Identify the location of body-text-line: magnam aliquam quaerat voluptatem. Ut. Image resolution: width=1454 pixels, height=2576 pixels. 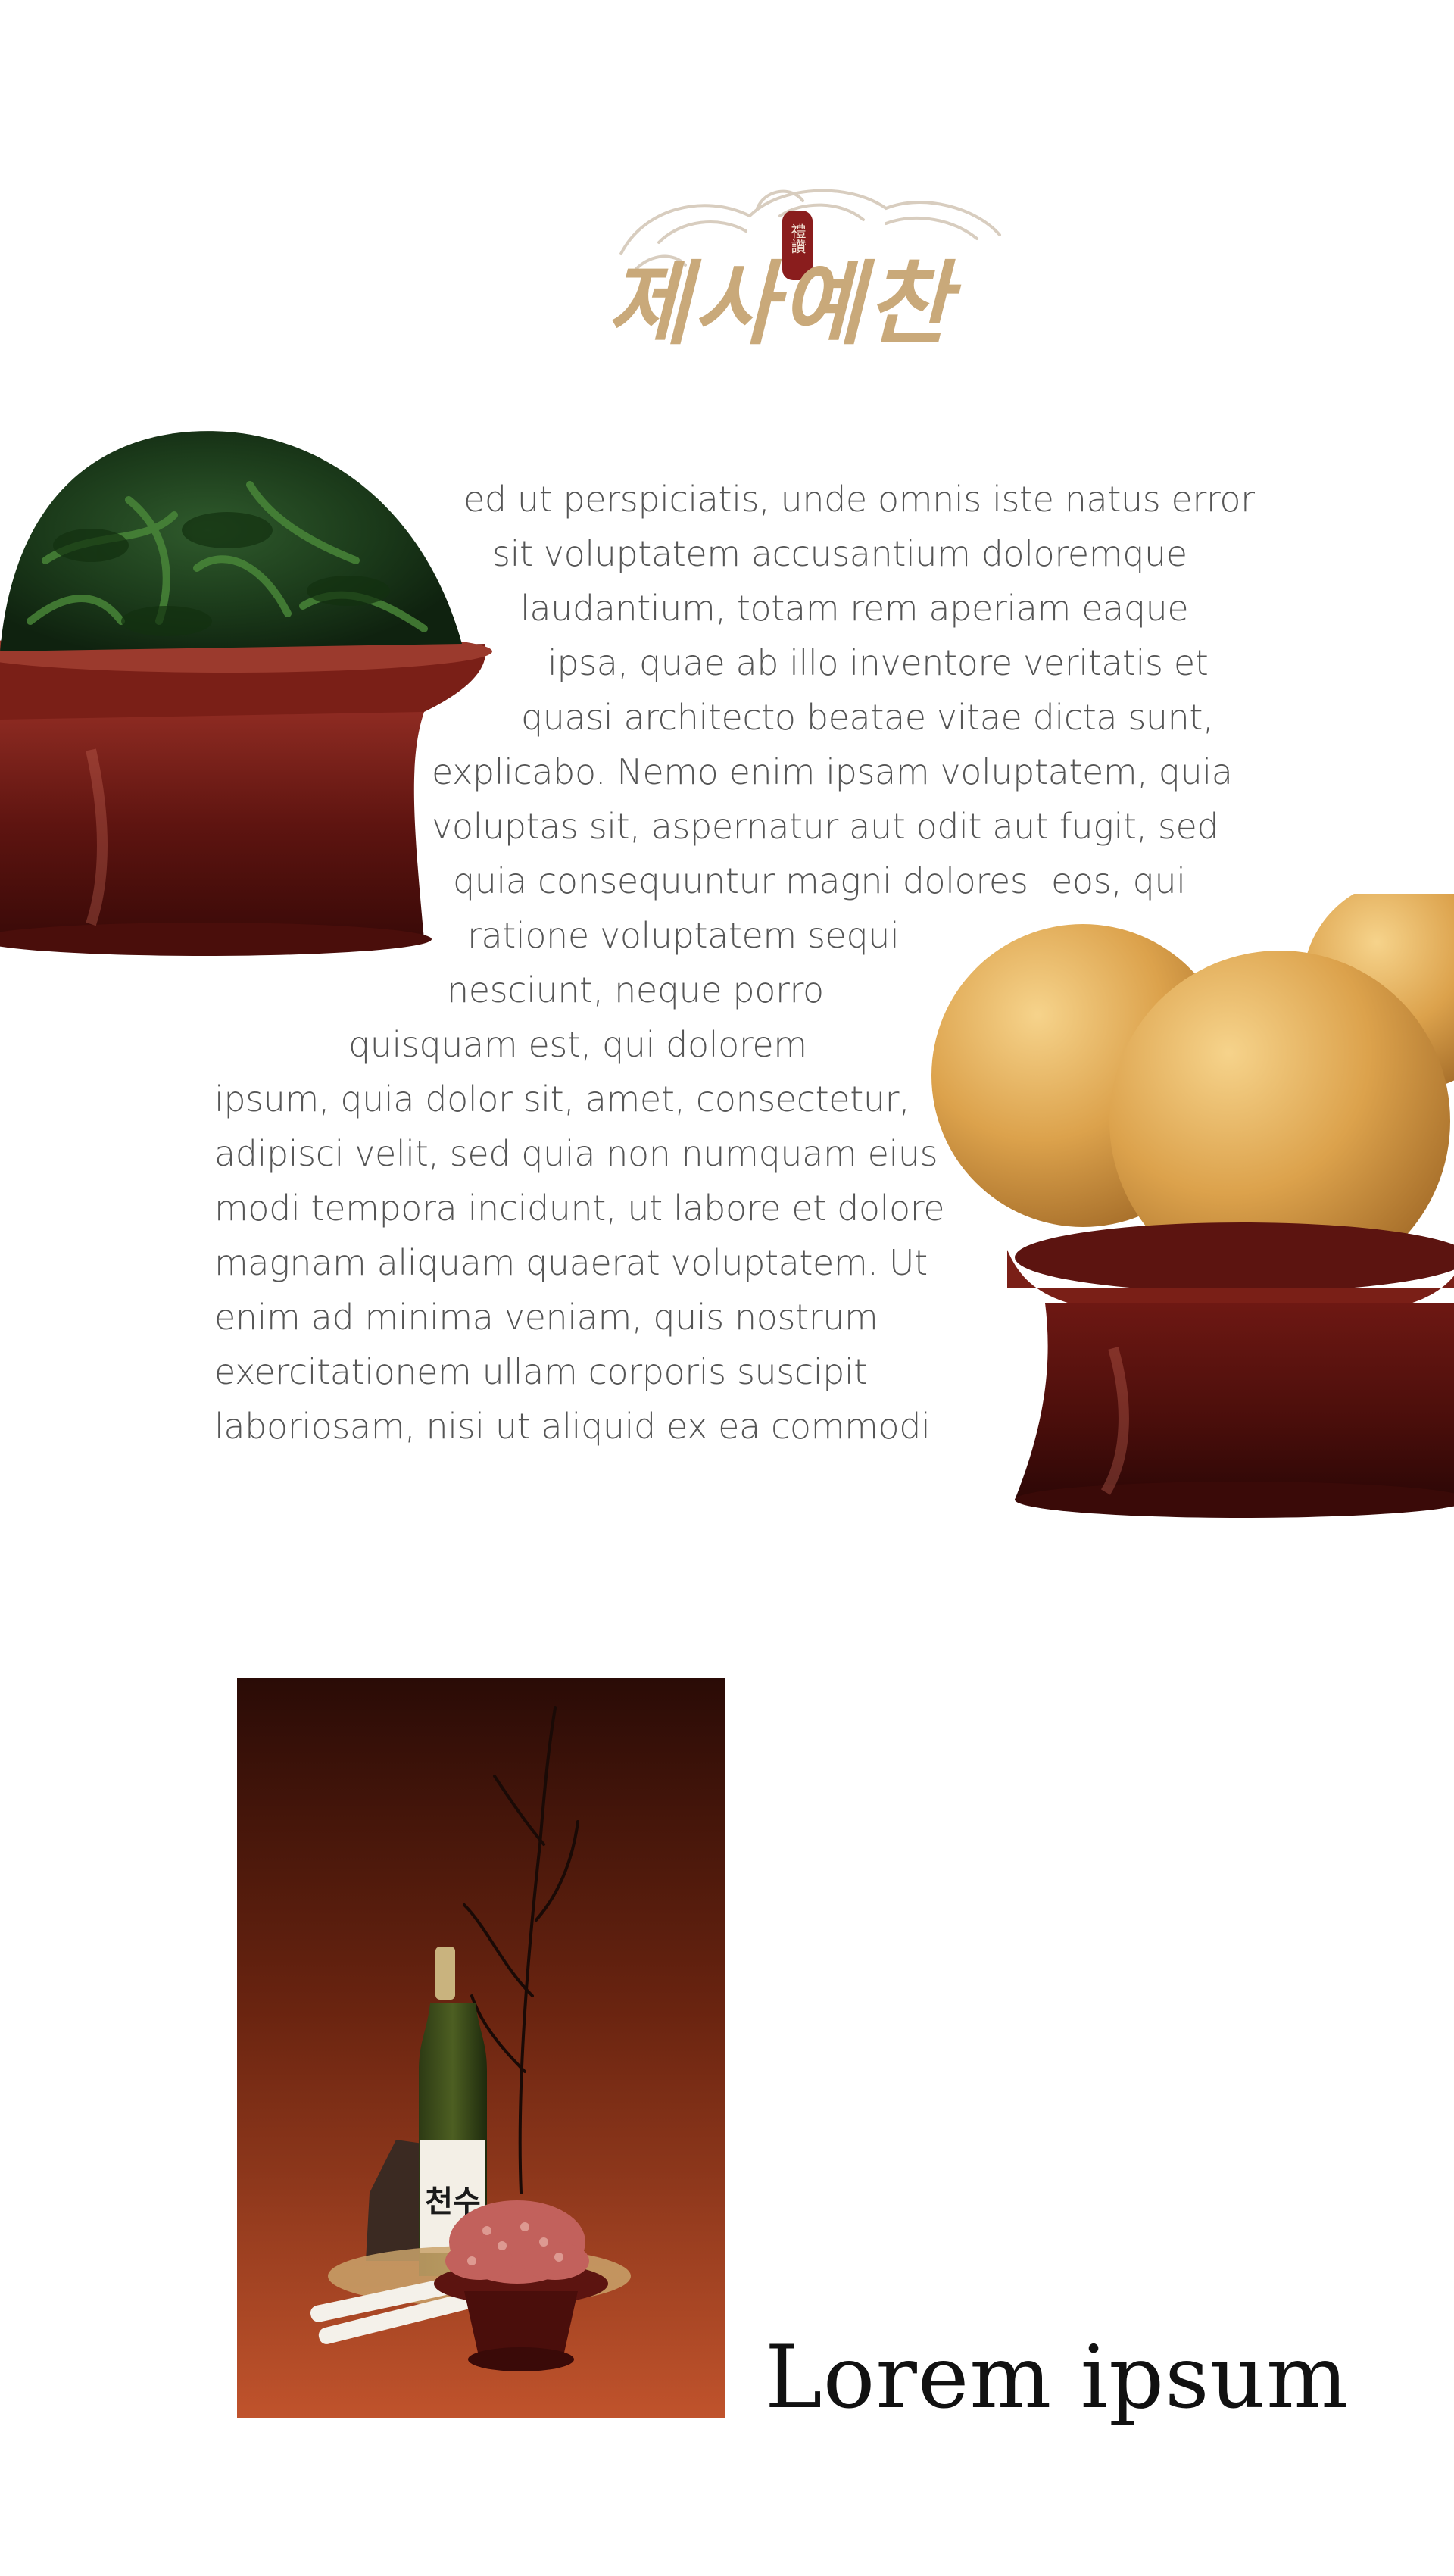
(571, 1263).